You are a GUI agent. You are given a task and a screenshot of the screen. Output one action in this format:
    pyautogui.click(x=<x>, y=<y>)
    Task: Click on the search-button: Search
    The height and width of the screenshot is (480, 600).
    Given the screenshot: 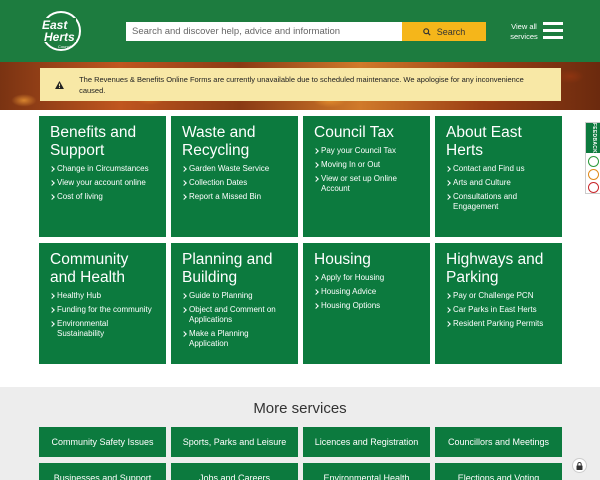 What is the action you would take?
    pyautogui.click(x=444, y=31)
    